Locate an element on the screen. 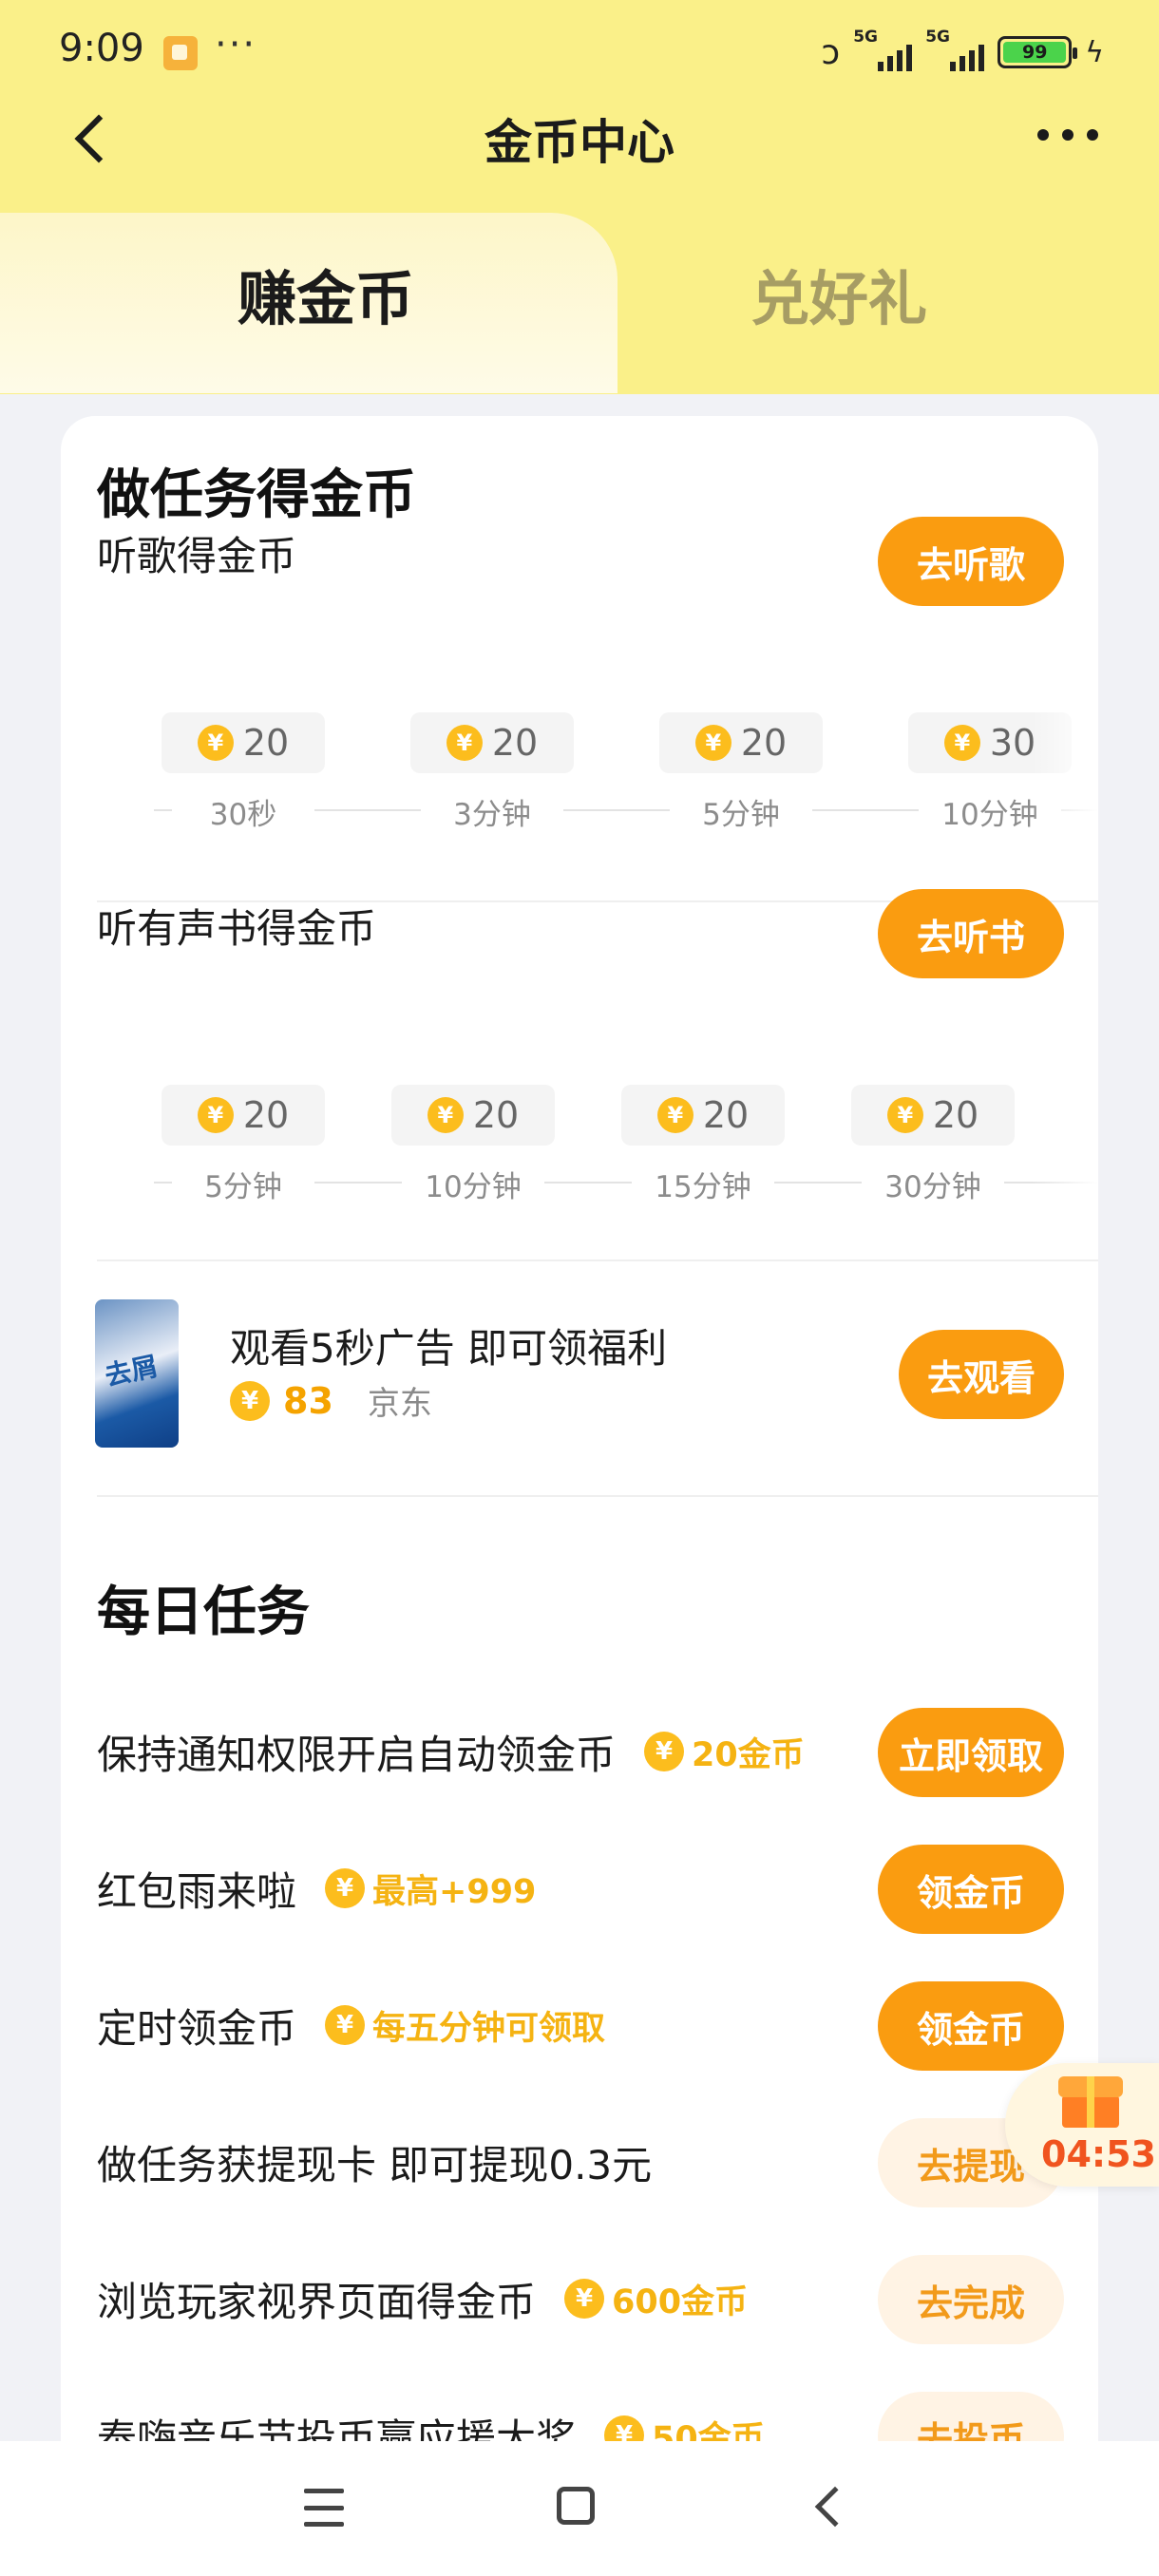  daily-task-row: 红包雨来啦 ¥ 最高+999 is located at coordinates (316, 1888).